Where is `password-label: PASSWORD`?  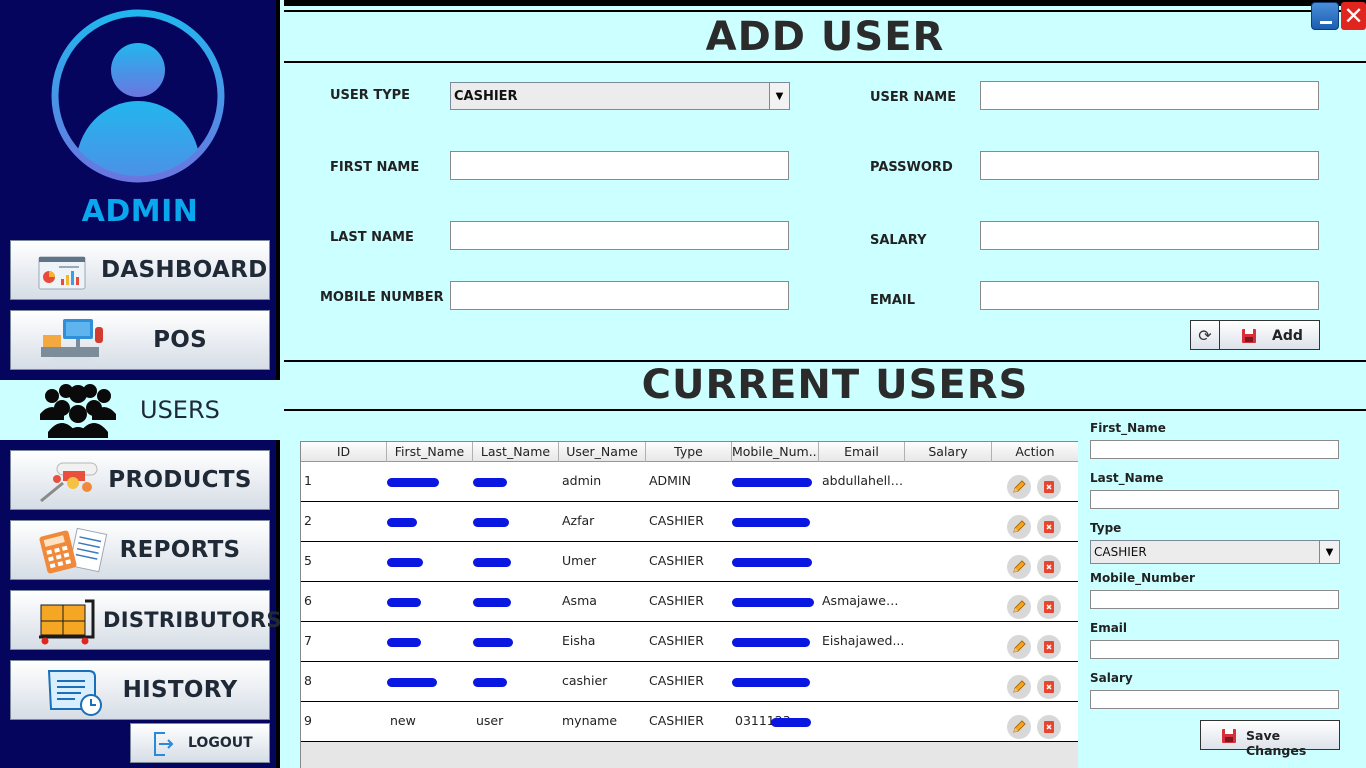 password-label: PASSWORD is located at coordinates (911, 167).